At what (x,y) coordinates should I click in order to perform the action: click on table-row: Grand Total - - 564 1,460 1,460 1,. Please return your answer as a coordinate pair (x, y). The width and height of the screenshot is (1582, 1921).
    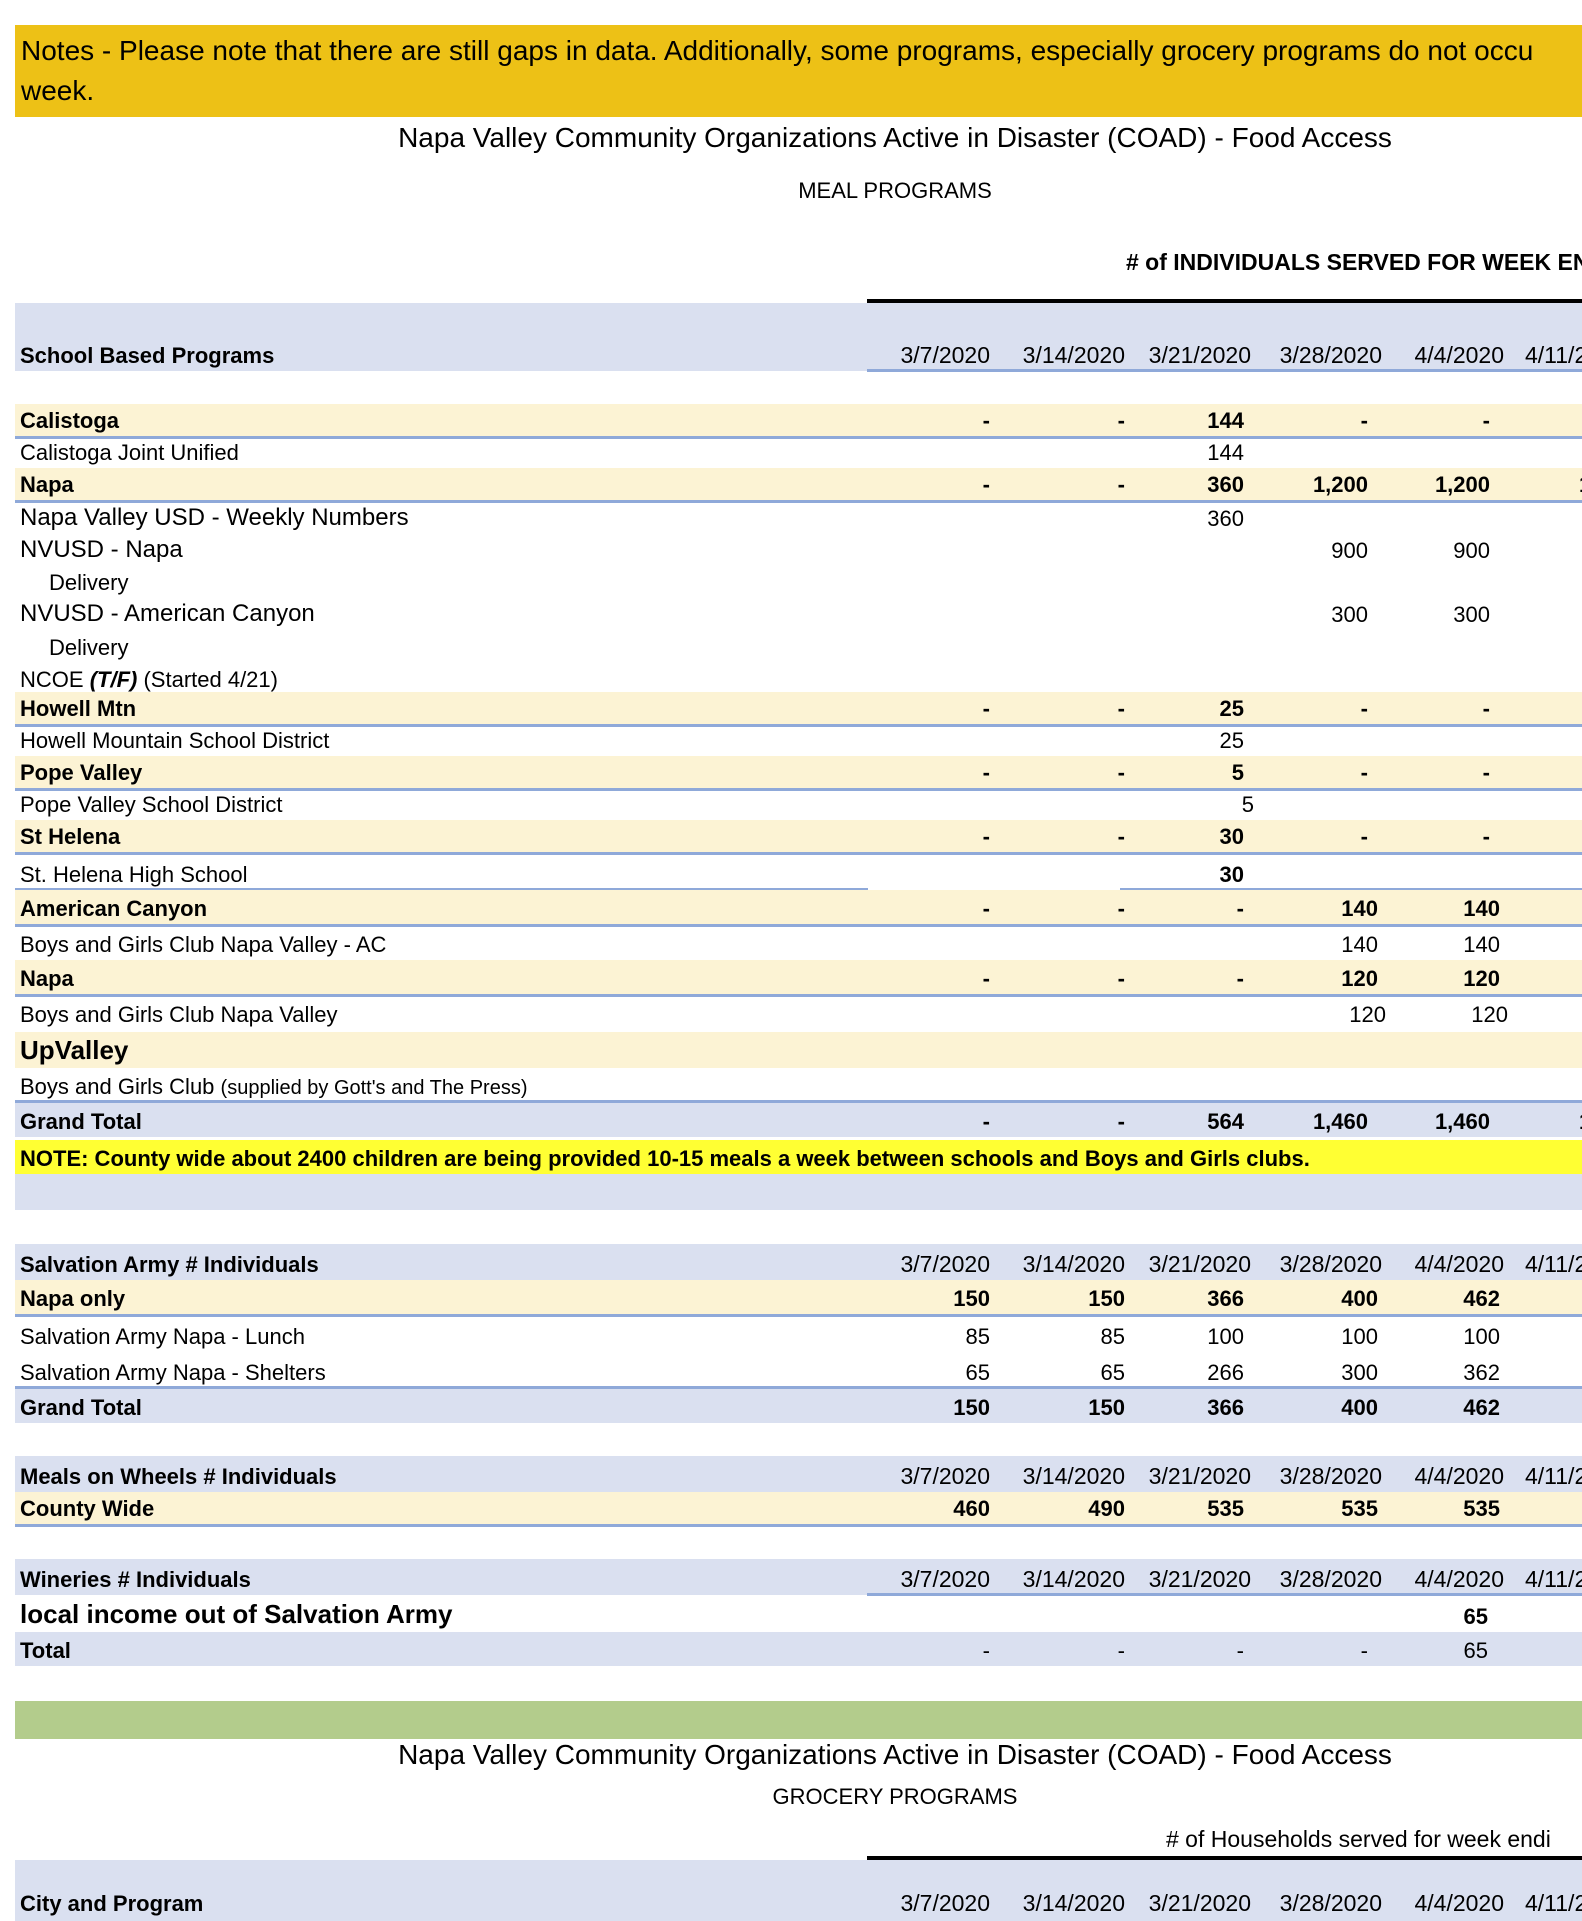
    Looking at the image, I should click on (798, 1120).